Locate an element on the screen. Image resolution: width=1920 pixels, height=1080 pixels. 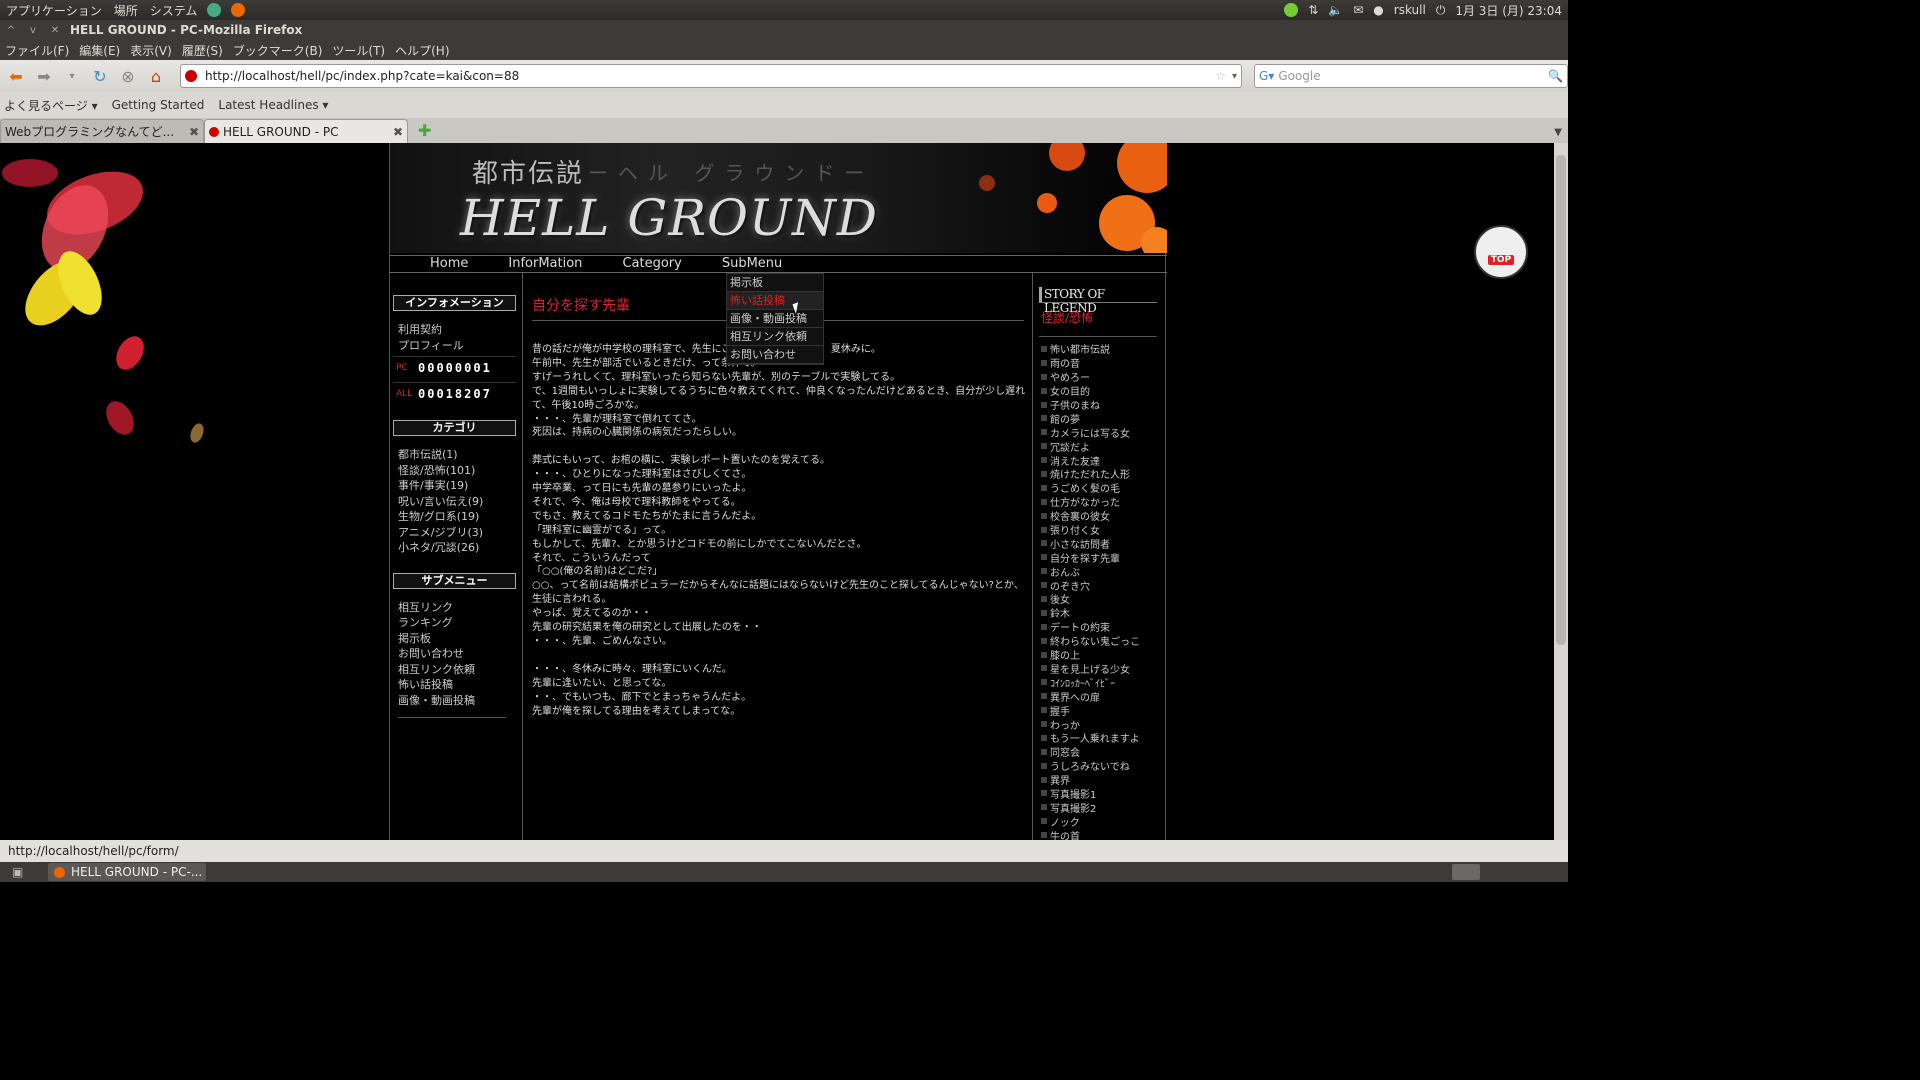
search-input: Google is located at coordinates (1413, 76).